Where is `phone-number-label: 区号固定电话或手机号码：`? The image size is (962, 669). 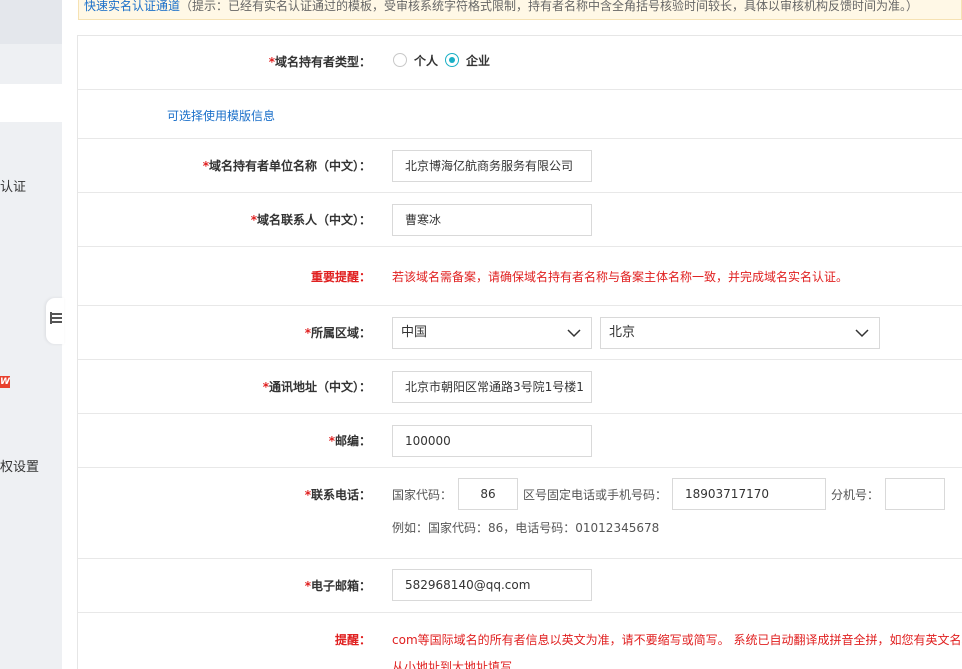
phone-number-label: 区号固定电话或手机号码： is located at coordinates (595, 495).